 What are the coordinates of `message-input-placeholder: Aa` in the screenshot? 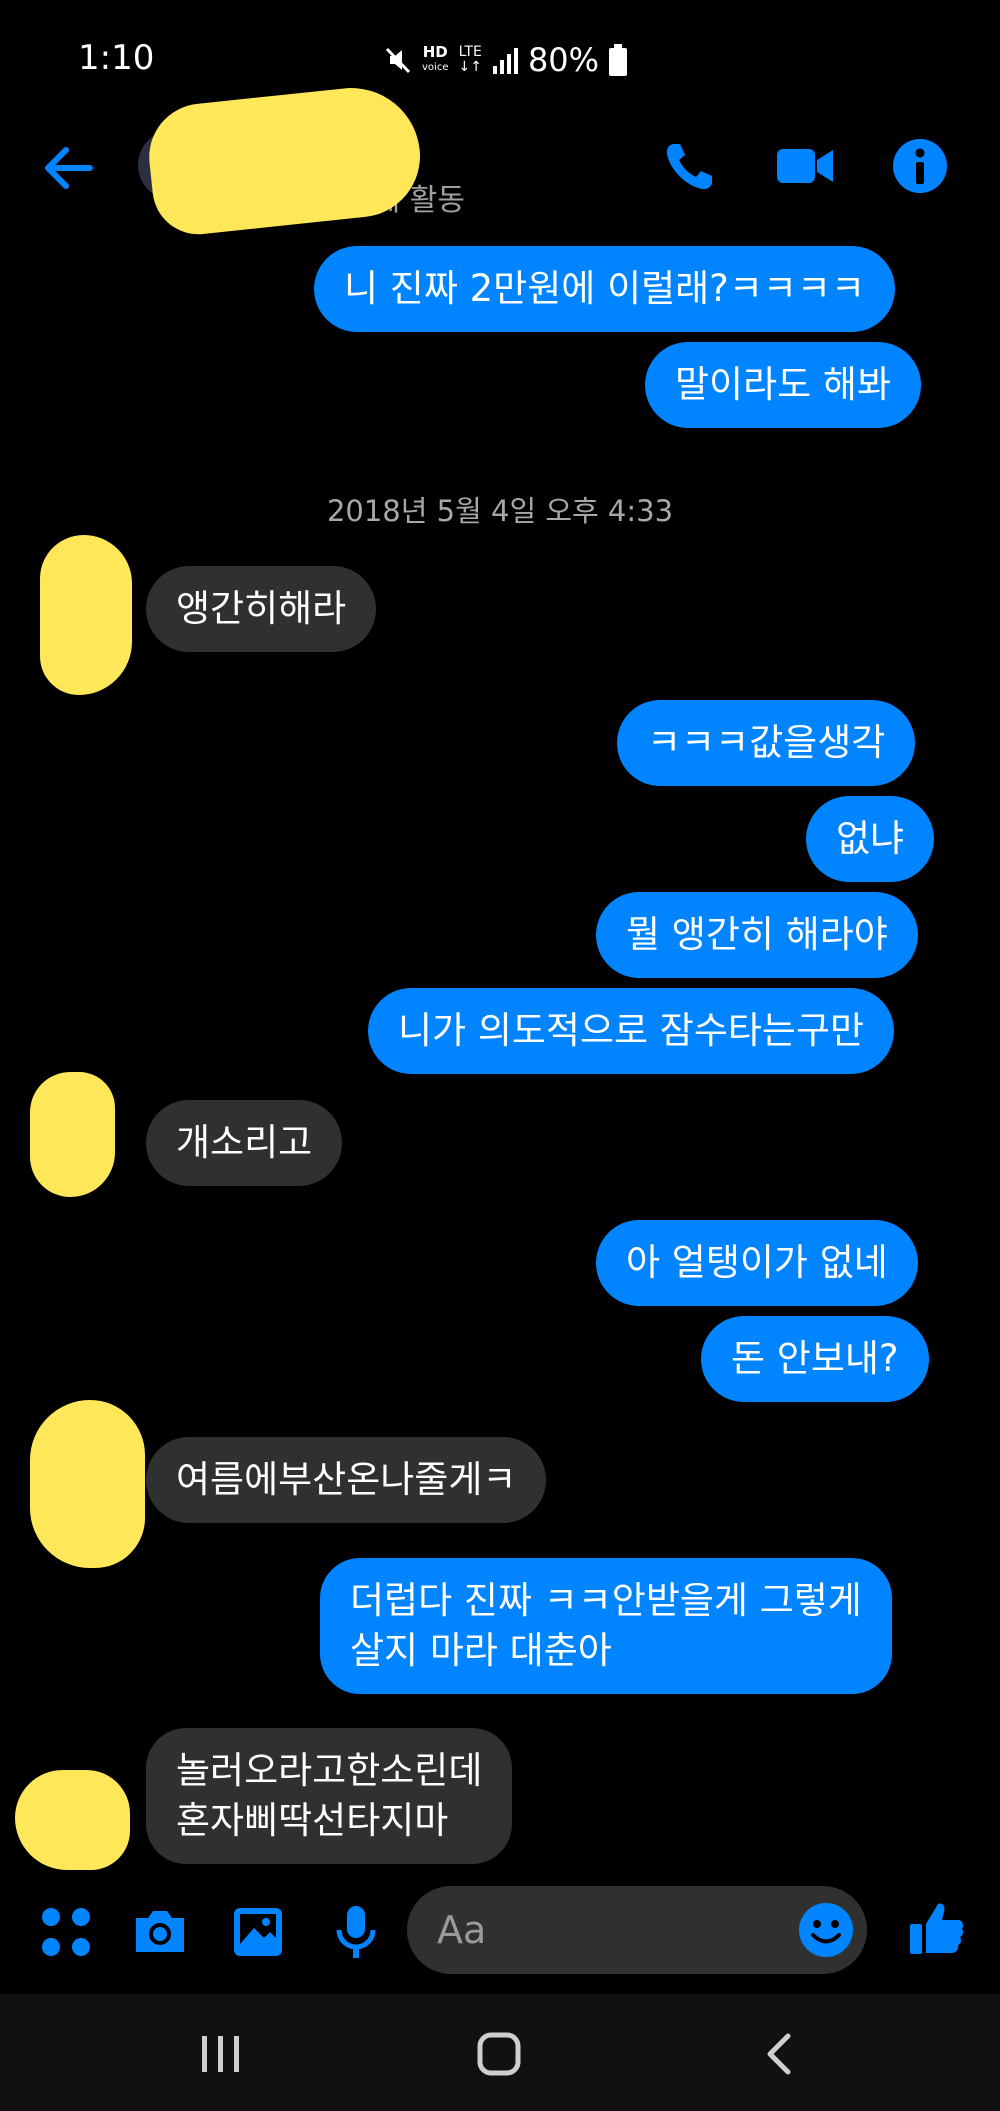 It's located at (462, 1930).